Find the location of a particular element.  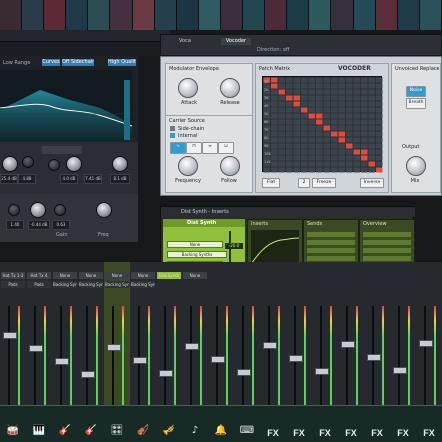

send-slot is located at coordinates (331, 234).